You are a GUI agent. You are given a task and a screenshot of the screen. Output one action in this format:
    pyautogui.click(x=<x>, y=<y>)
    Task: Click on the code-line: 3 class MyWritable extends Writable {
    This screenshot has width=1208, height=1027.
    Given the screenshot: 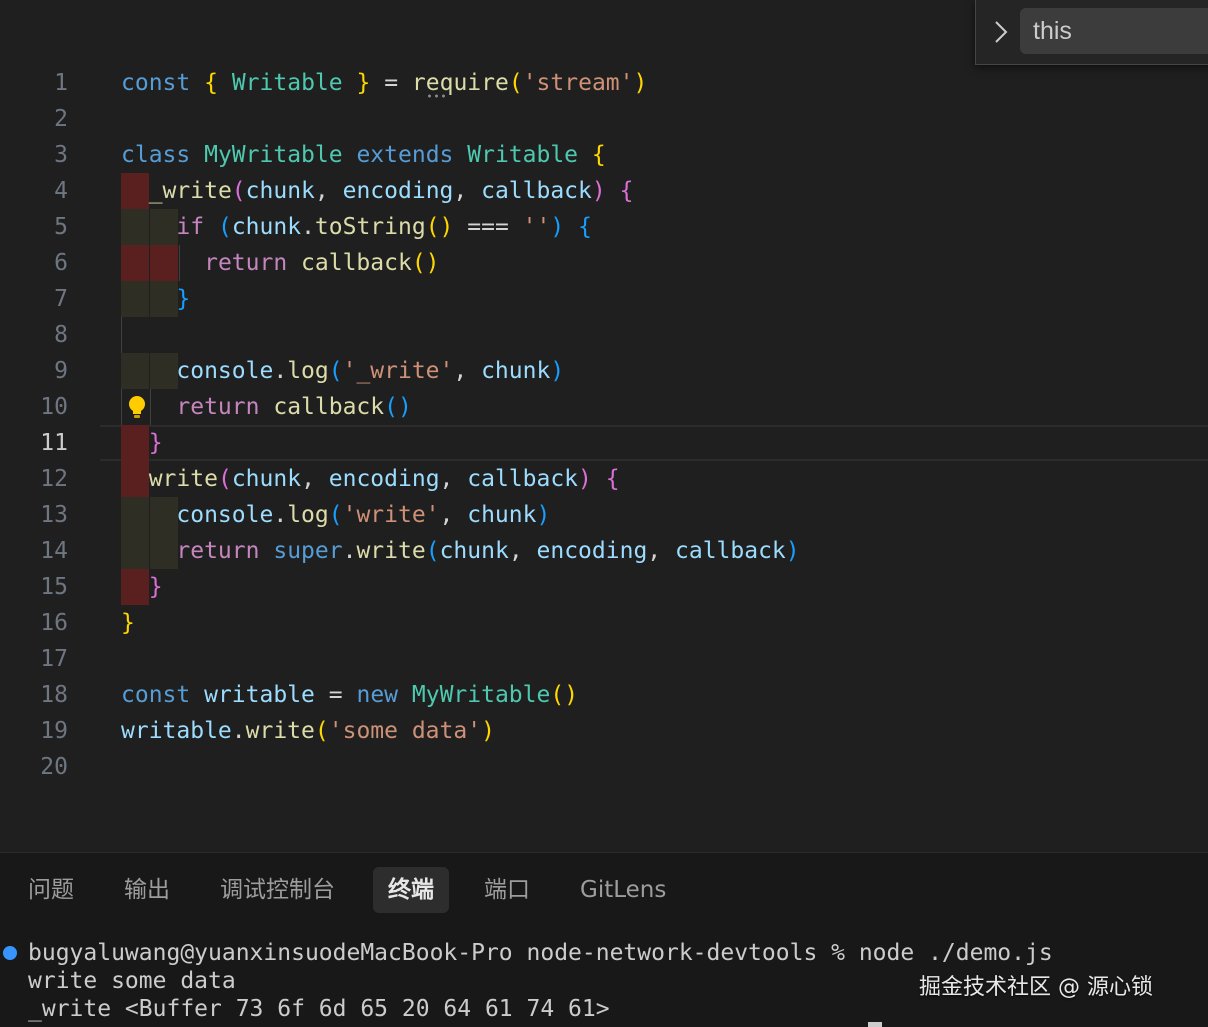 What is the action you would take?
    pyautogui.click(x=604, y=155)
    